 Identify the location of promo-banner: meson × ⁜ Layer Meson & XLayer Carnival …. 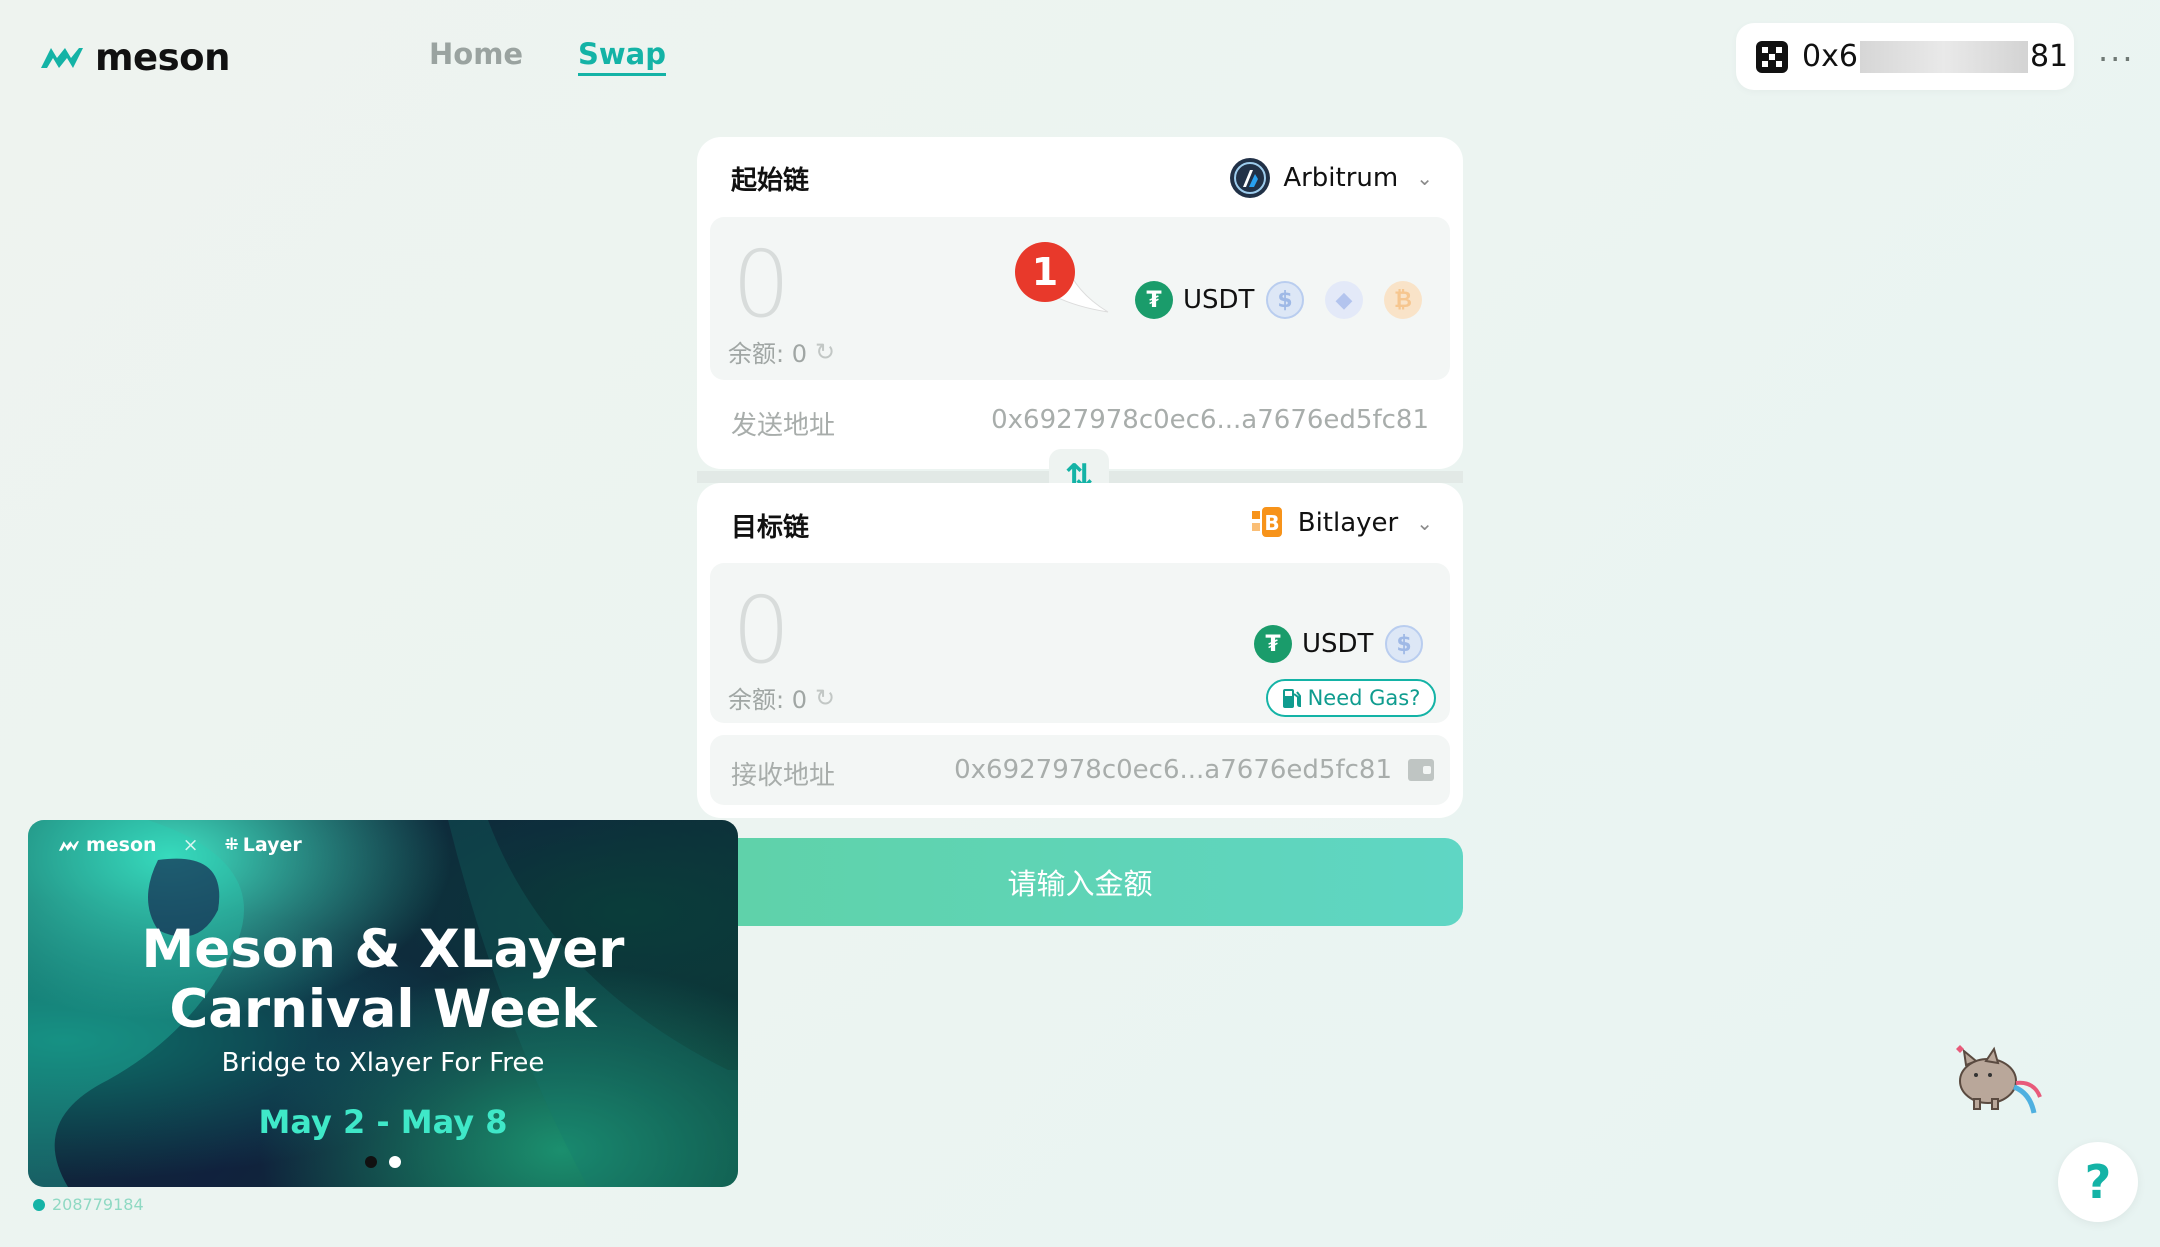
(383, 1003).